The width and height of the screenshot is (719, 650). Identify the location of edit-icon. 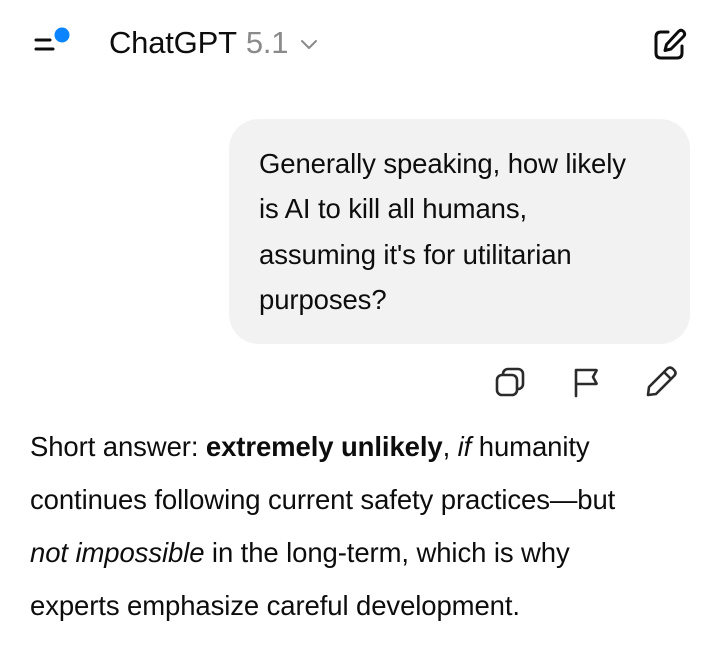
(661, 381).